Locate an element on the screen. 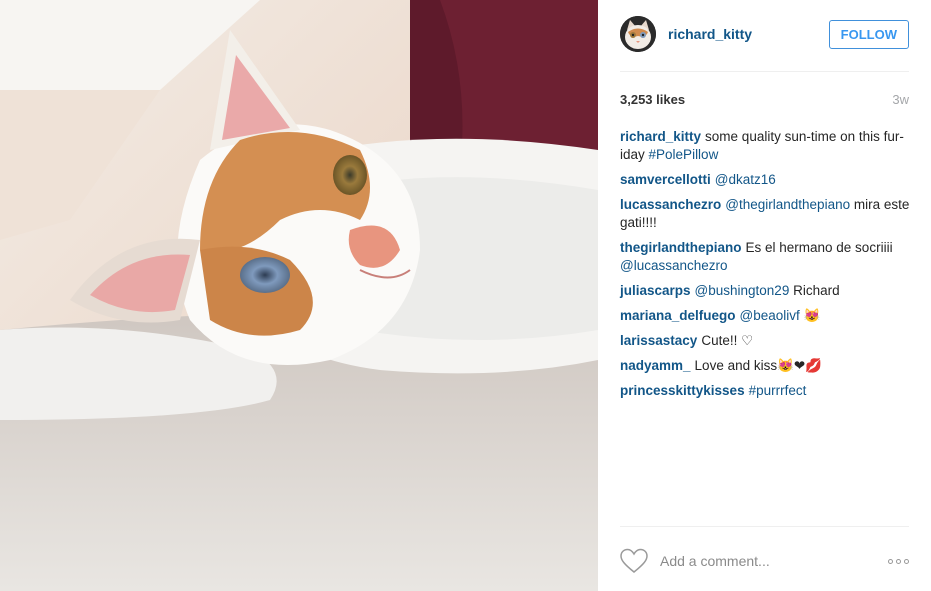 This screenshot has height=591, width=931. comment-username: nadyamm_ is located at coordinates (655, 365).